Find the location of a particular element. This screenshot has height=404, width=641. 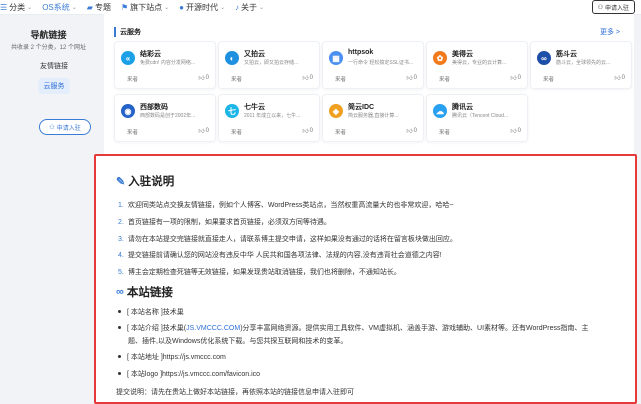

heading-text: 入驻说明 is located at coordinates (151, 182).